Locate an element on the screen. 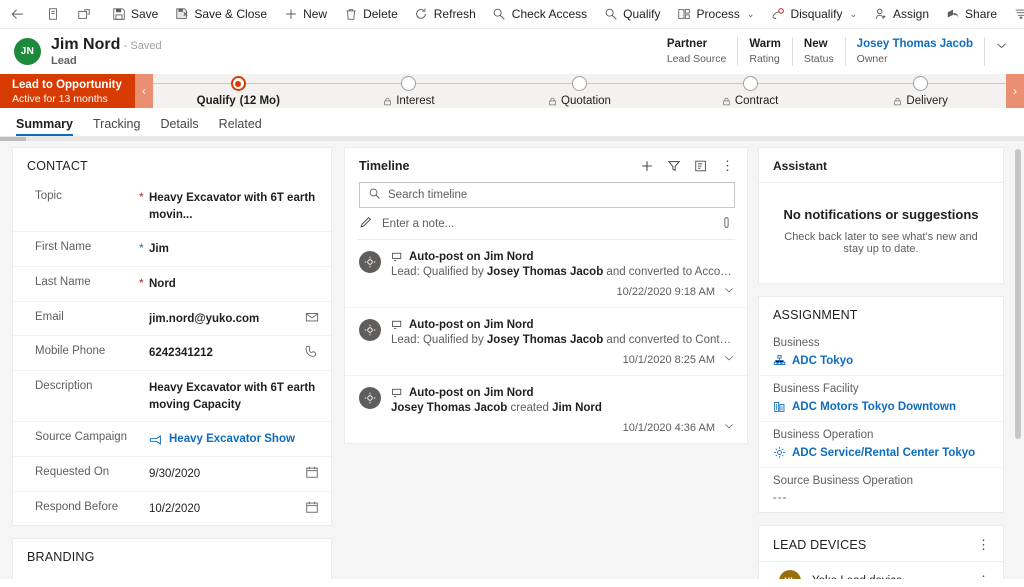 This screenshot has width=1024, height=587. post-actor: Josey Thomas Jacob is located at coordinates (545, 340).